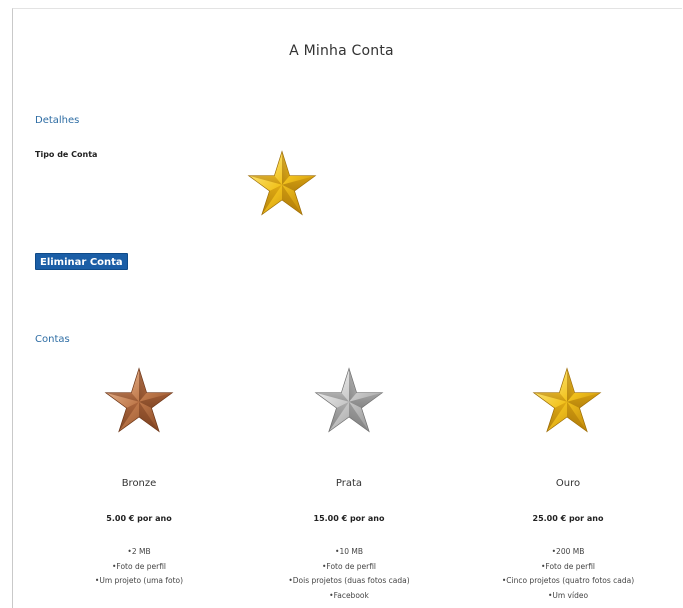 Image resolution: width=683 pixels, height=608 pixels. Describe the element at coordinates (568, 596) in the screenshot. I see `feature-item: Um vídeo` at that location.